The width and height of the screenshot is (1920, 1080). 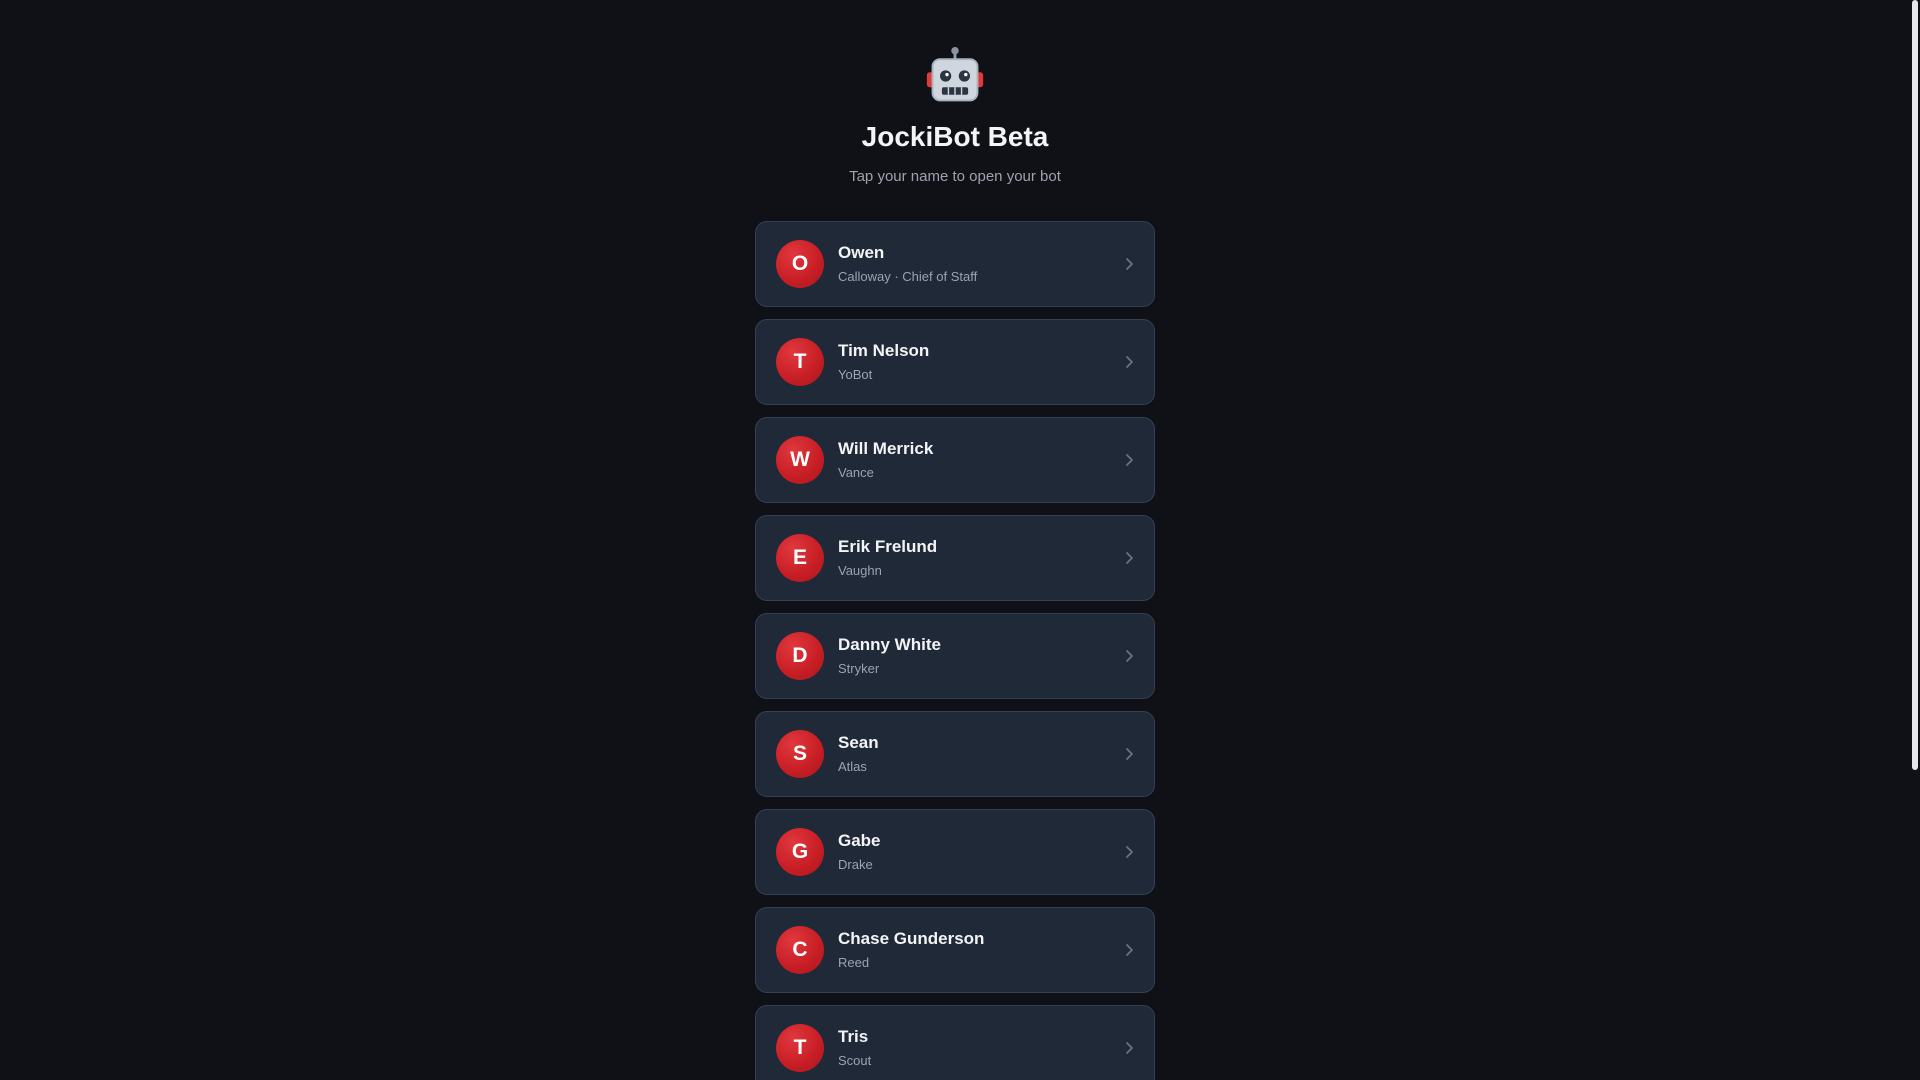 I want to click on scrollbar-thumb, so click(x=1915, y=385).